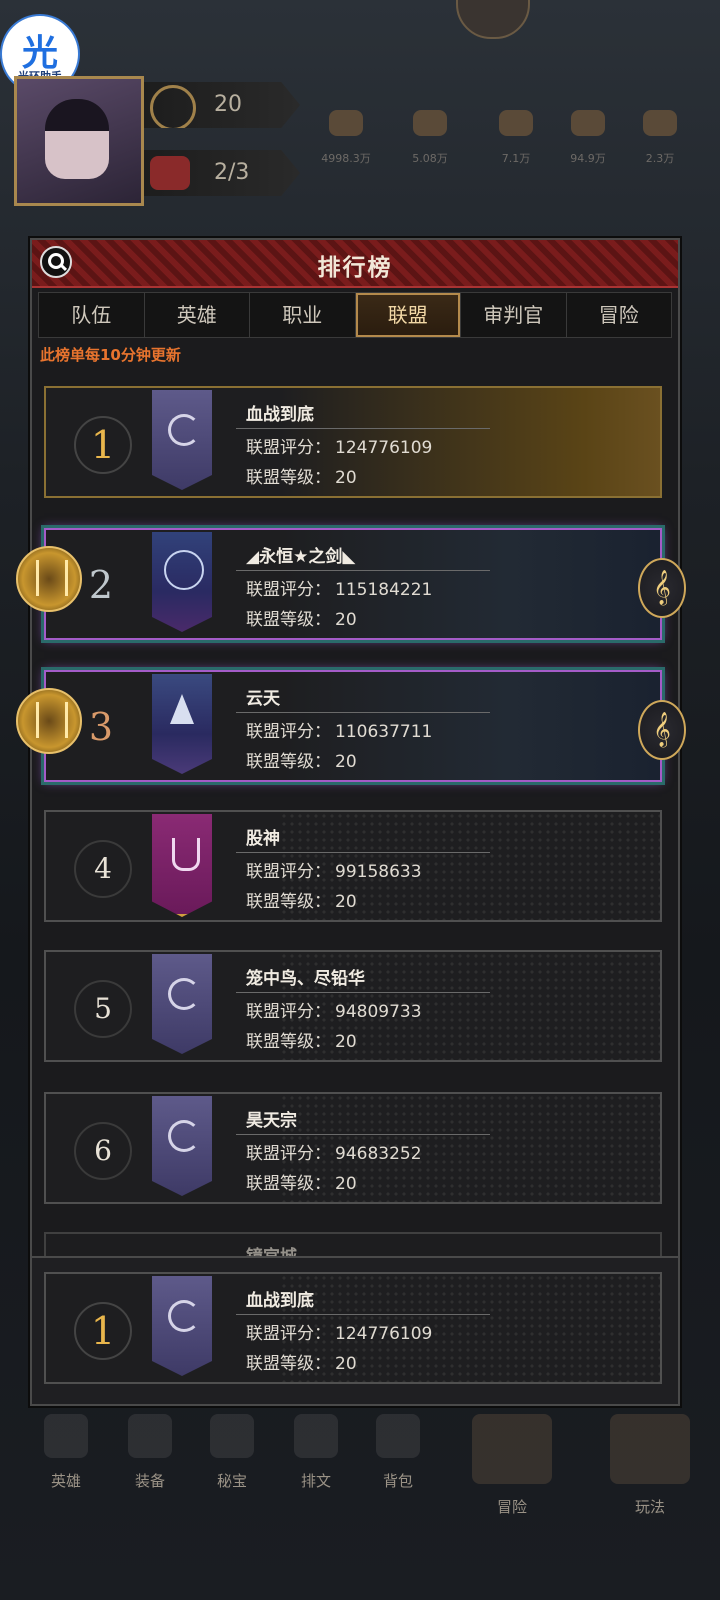 The height and width of the screenshot is (1600, 720). I want to click on leaderboard-tabs: 队伍 英雄 职业 联盟 审判官 冒险, so click(355, 315).